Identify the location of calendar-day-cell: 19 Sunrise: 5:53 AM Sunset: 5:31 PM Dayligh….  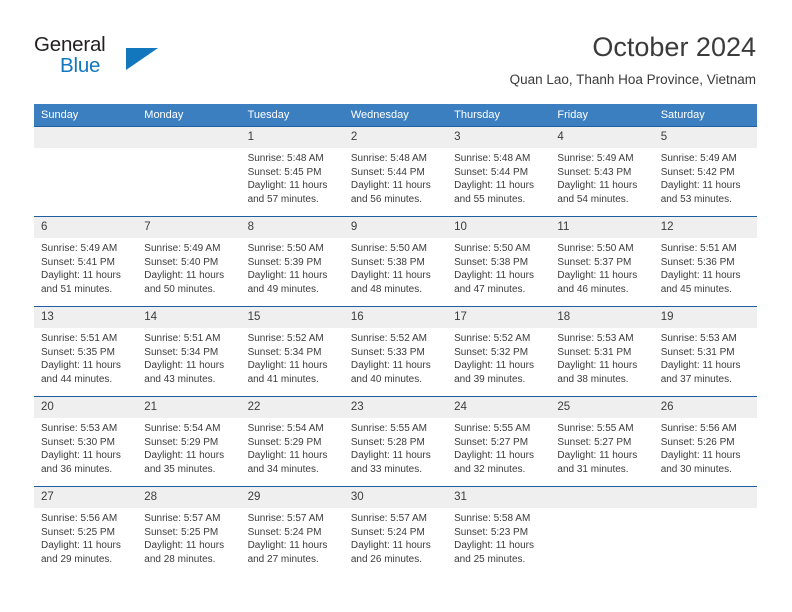
(705, 351).